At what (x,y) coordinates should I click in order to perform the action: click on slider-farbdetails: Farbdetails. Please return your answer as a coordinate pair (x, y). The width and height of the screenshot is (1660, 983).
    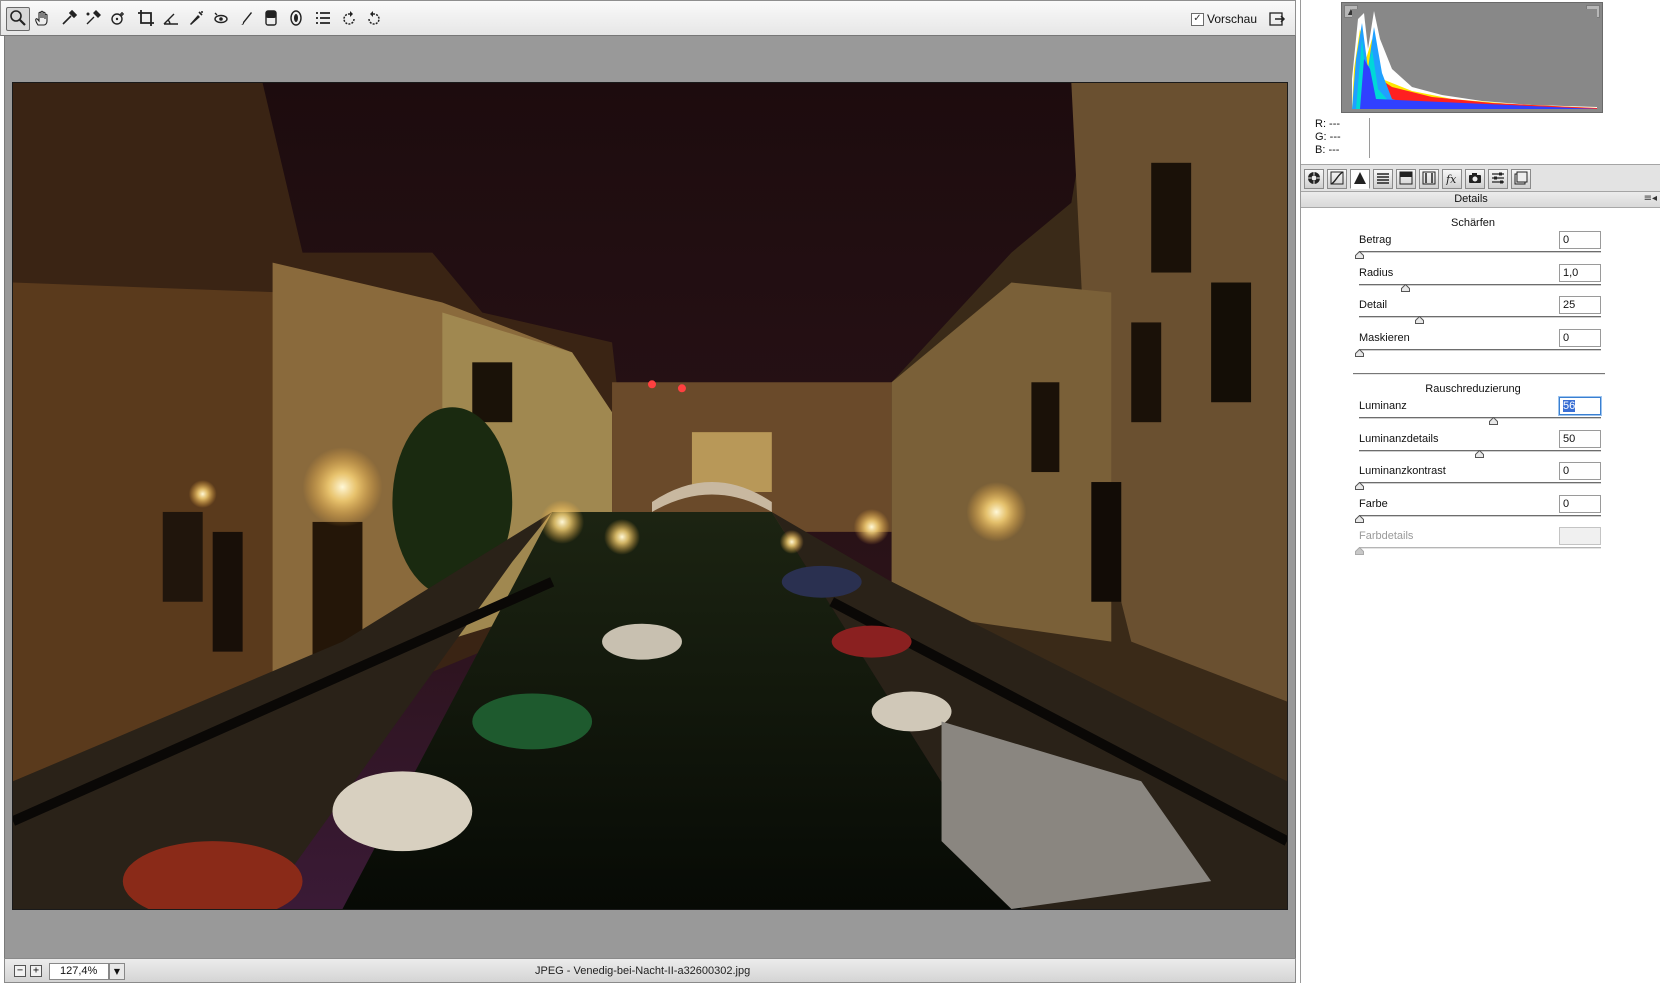
    Looking at the image, I should click on (1478, 544).